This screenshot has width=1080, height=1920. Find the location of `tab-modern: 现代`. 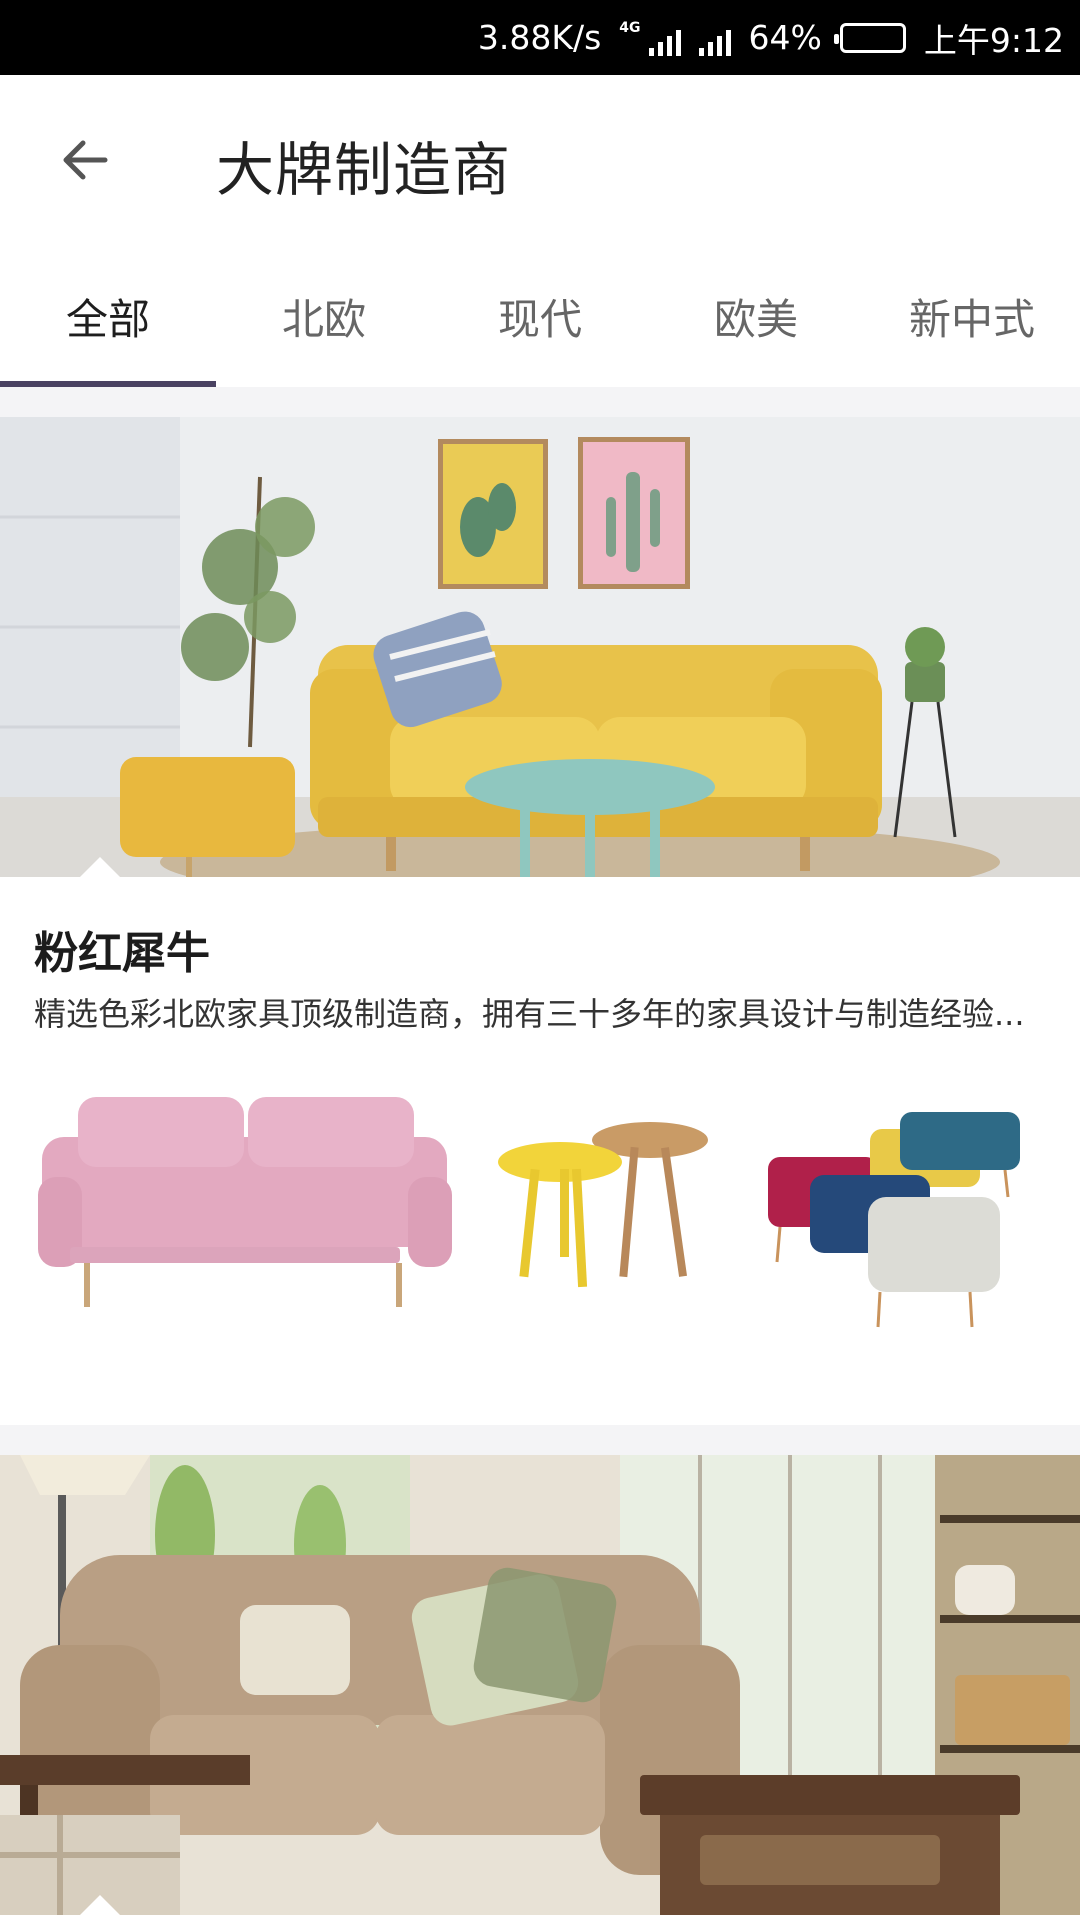

tab-modern: 现代 is located at coordinates (540, 316).